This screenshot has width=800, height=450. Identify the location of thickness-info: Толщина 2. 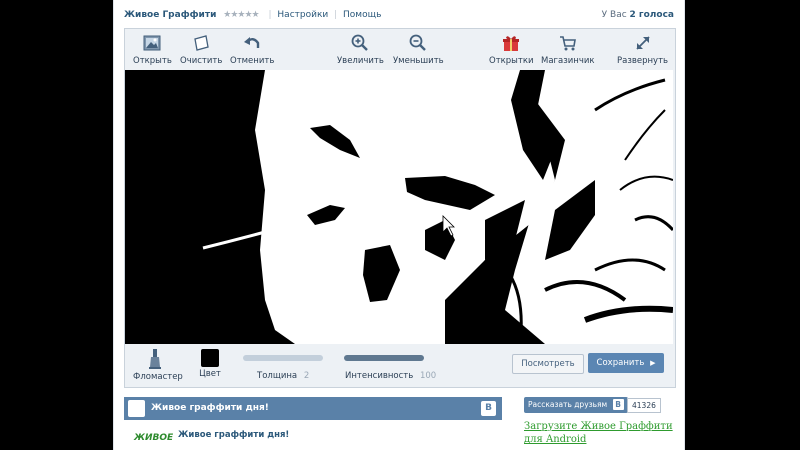
(283, 376).